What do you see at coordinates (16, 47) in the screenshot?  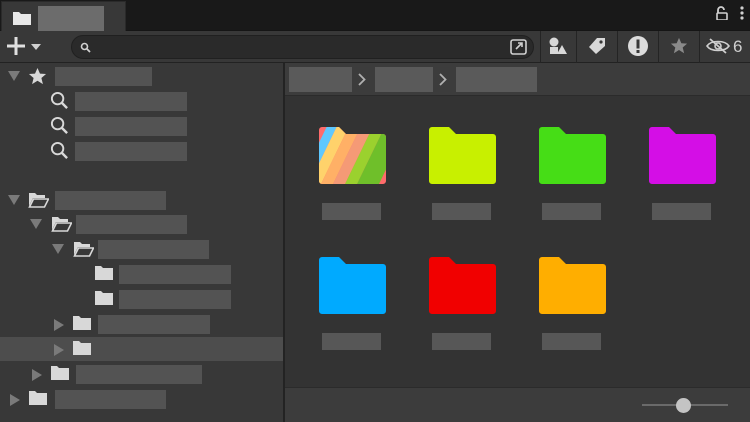 I see `plus-icon` at bounding box center [16, 47].